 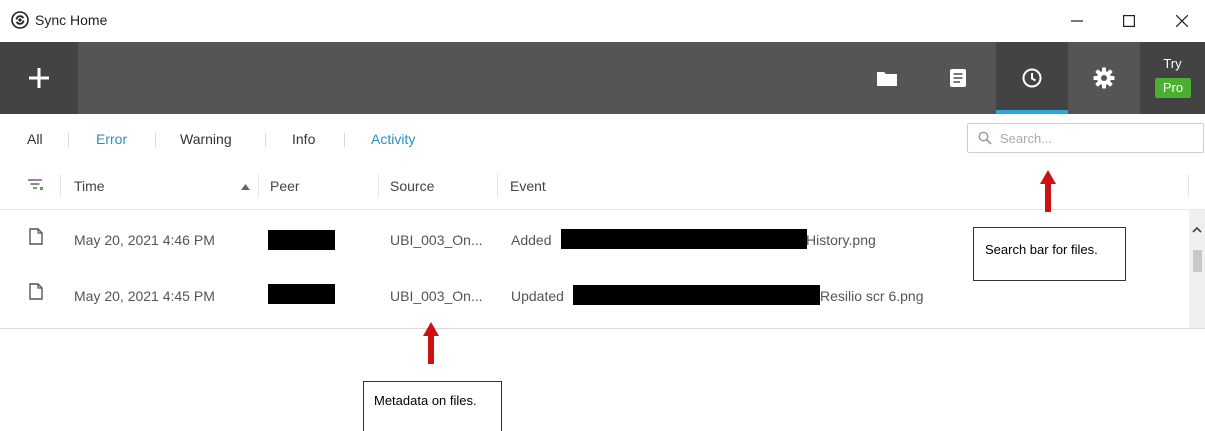 I want to click on try-pro-button: Try Pro, so click(x=1172, y=78).